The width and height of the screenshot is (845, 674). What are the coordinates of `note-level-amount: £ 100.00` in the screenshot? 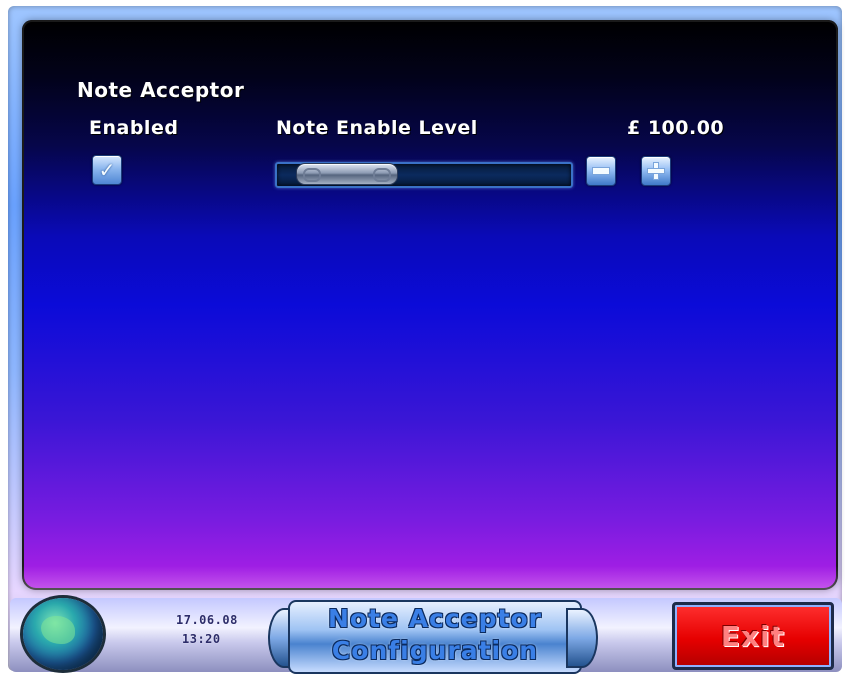 It's located at (676, 128).